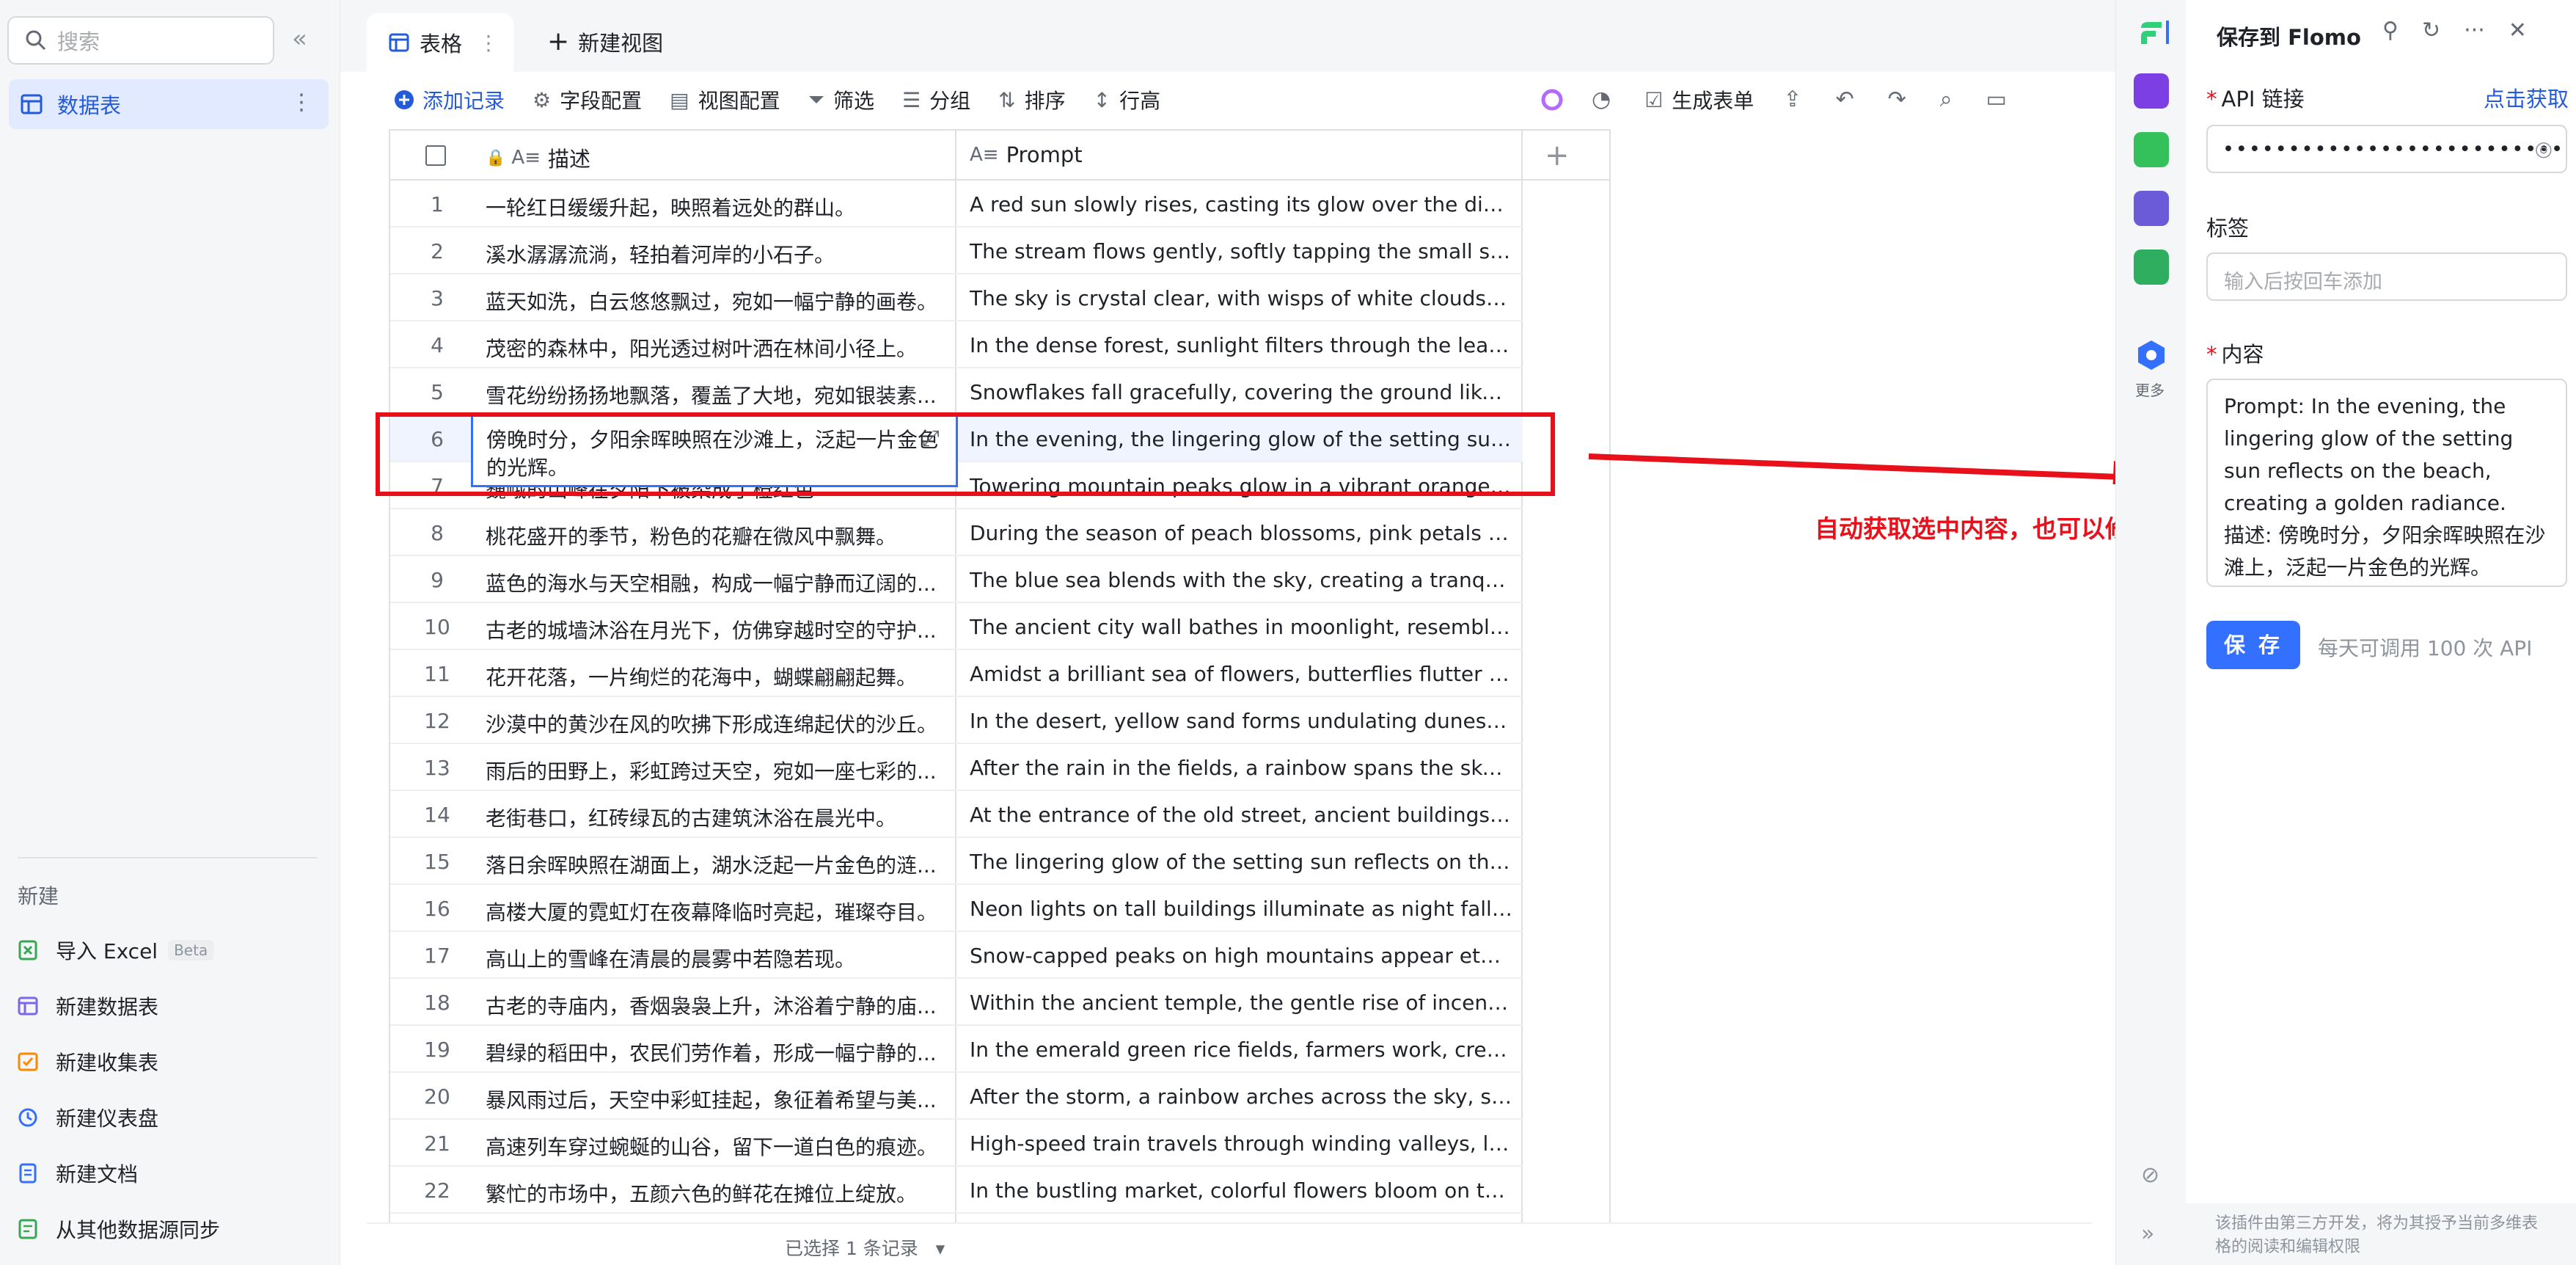  What do you see at coordinates (718, 911) in the screenshot?
I see `cell-desc: 高楼大厦的霓虹灯在夜幕降临时亮起，璀璨夺目。` at bounding box center [718, 911].